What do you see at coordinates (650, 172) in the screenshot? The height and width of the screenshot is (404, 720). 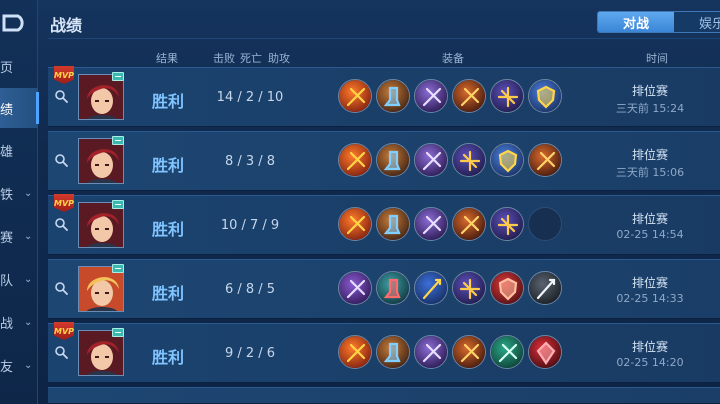 I see `match-time: 三天前 15:06` at bounding box center [650, 172].